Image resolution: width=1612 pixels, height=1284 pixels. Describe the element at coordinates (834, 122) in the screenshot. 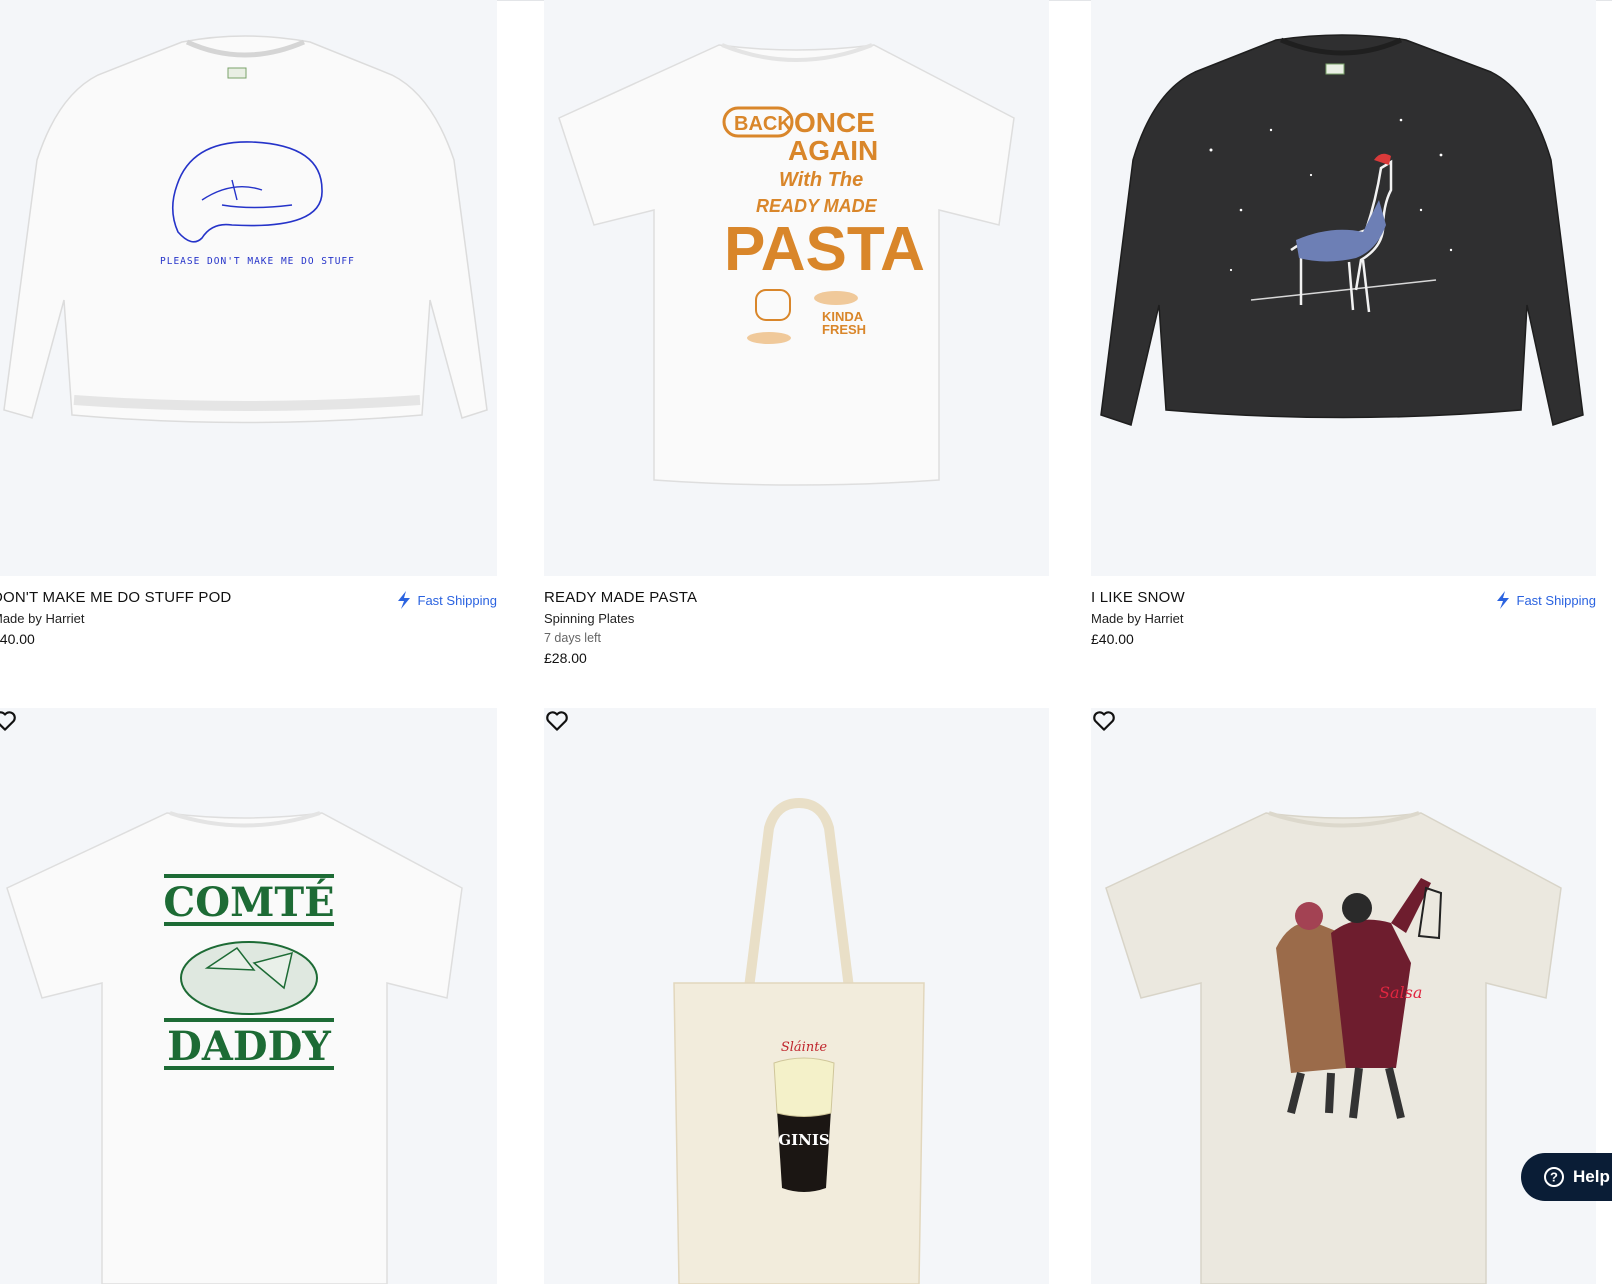

I see `print-once: ONCE` at that location.